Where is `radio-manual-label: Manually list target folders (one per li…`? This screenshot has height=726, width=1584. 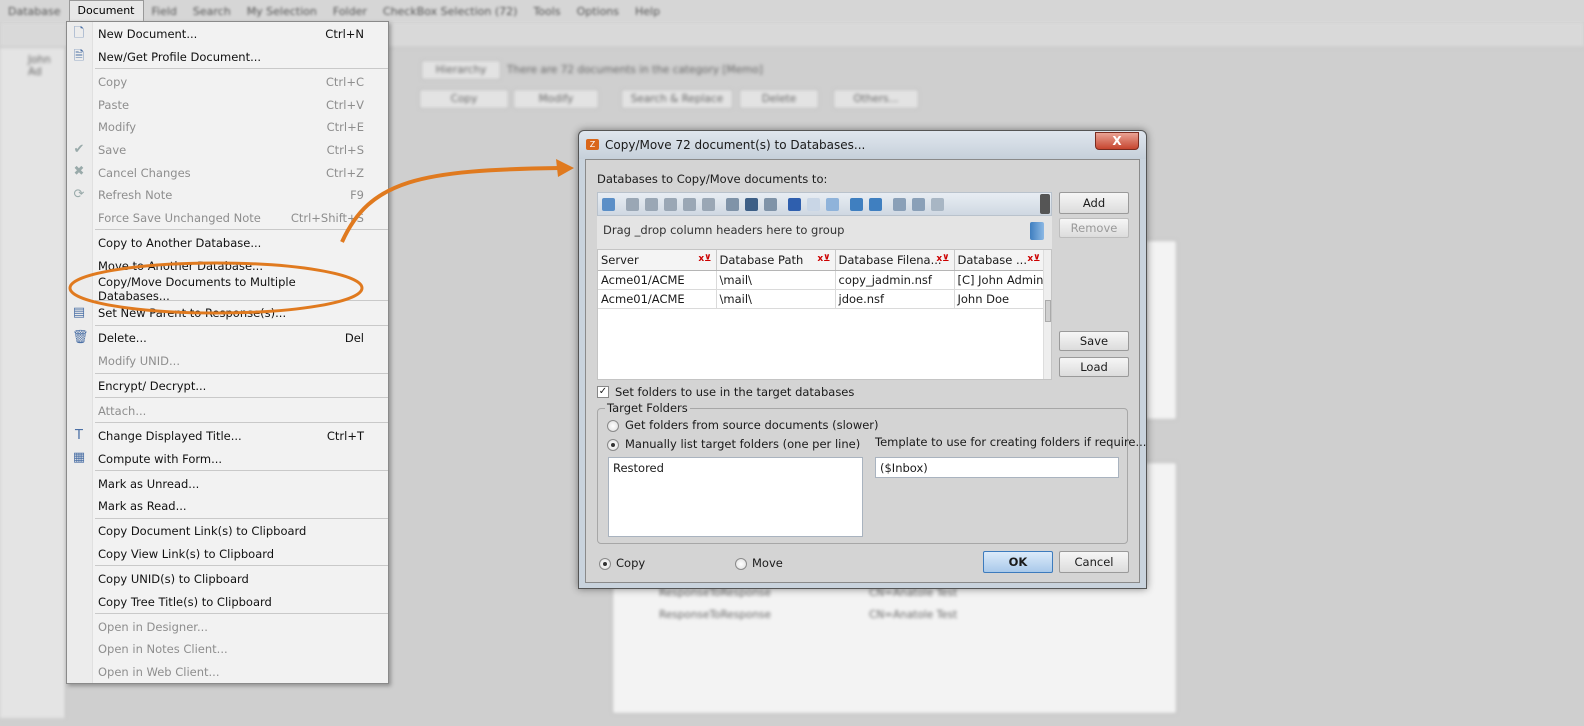 radio-manual-label: Manually list target folders (one per li… is located at coordinates (743, 444).